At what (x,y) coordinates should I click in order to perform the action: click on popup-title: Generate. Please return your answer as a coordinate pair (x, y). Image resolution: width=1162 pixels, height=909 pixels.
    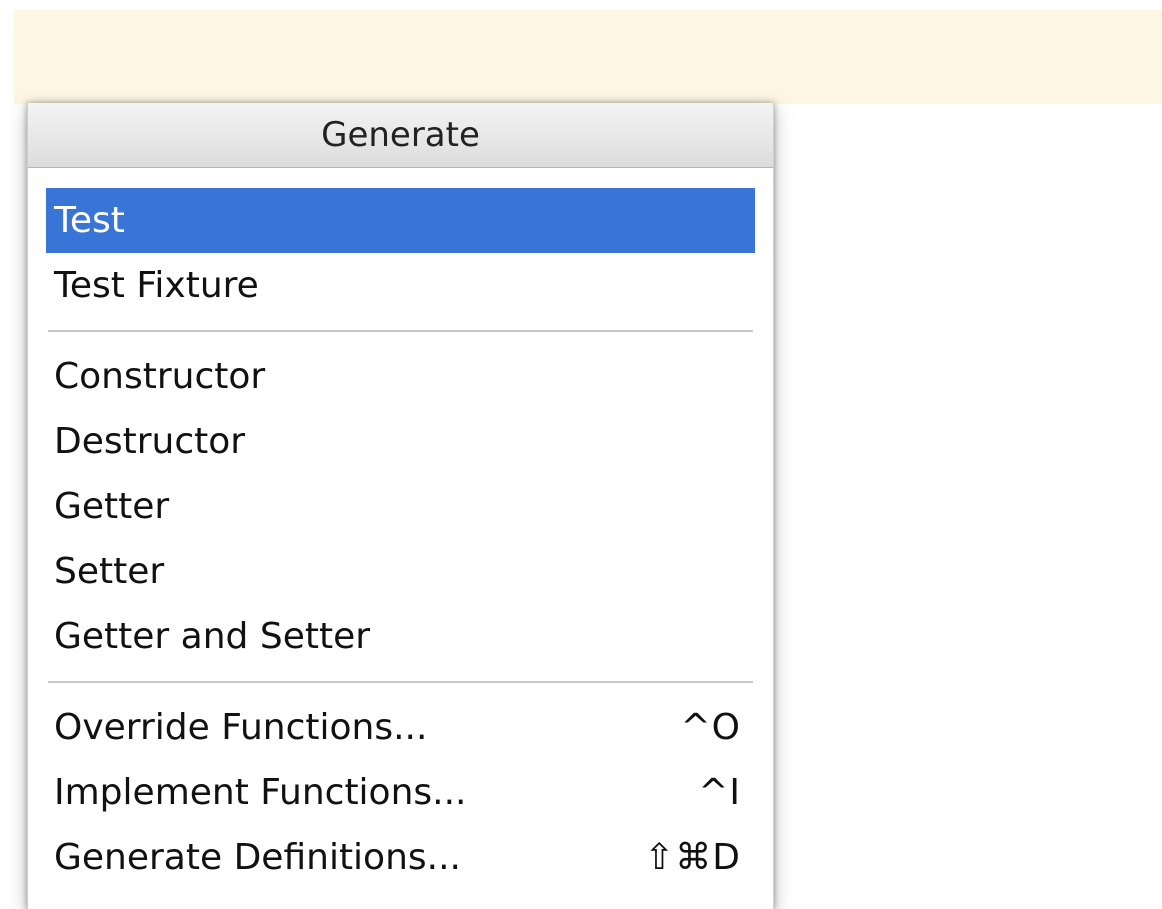
    Looking at the image, I should click on (400, 135).